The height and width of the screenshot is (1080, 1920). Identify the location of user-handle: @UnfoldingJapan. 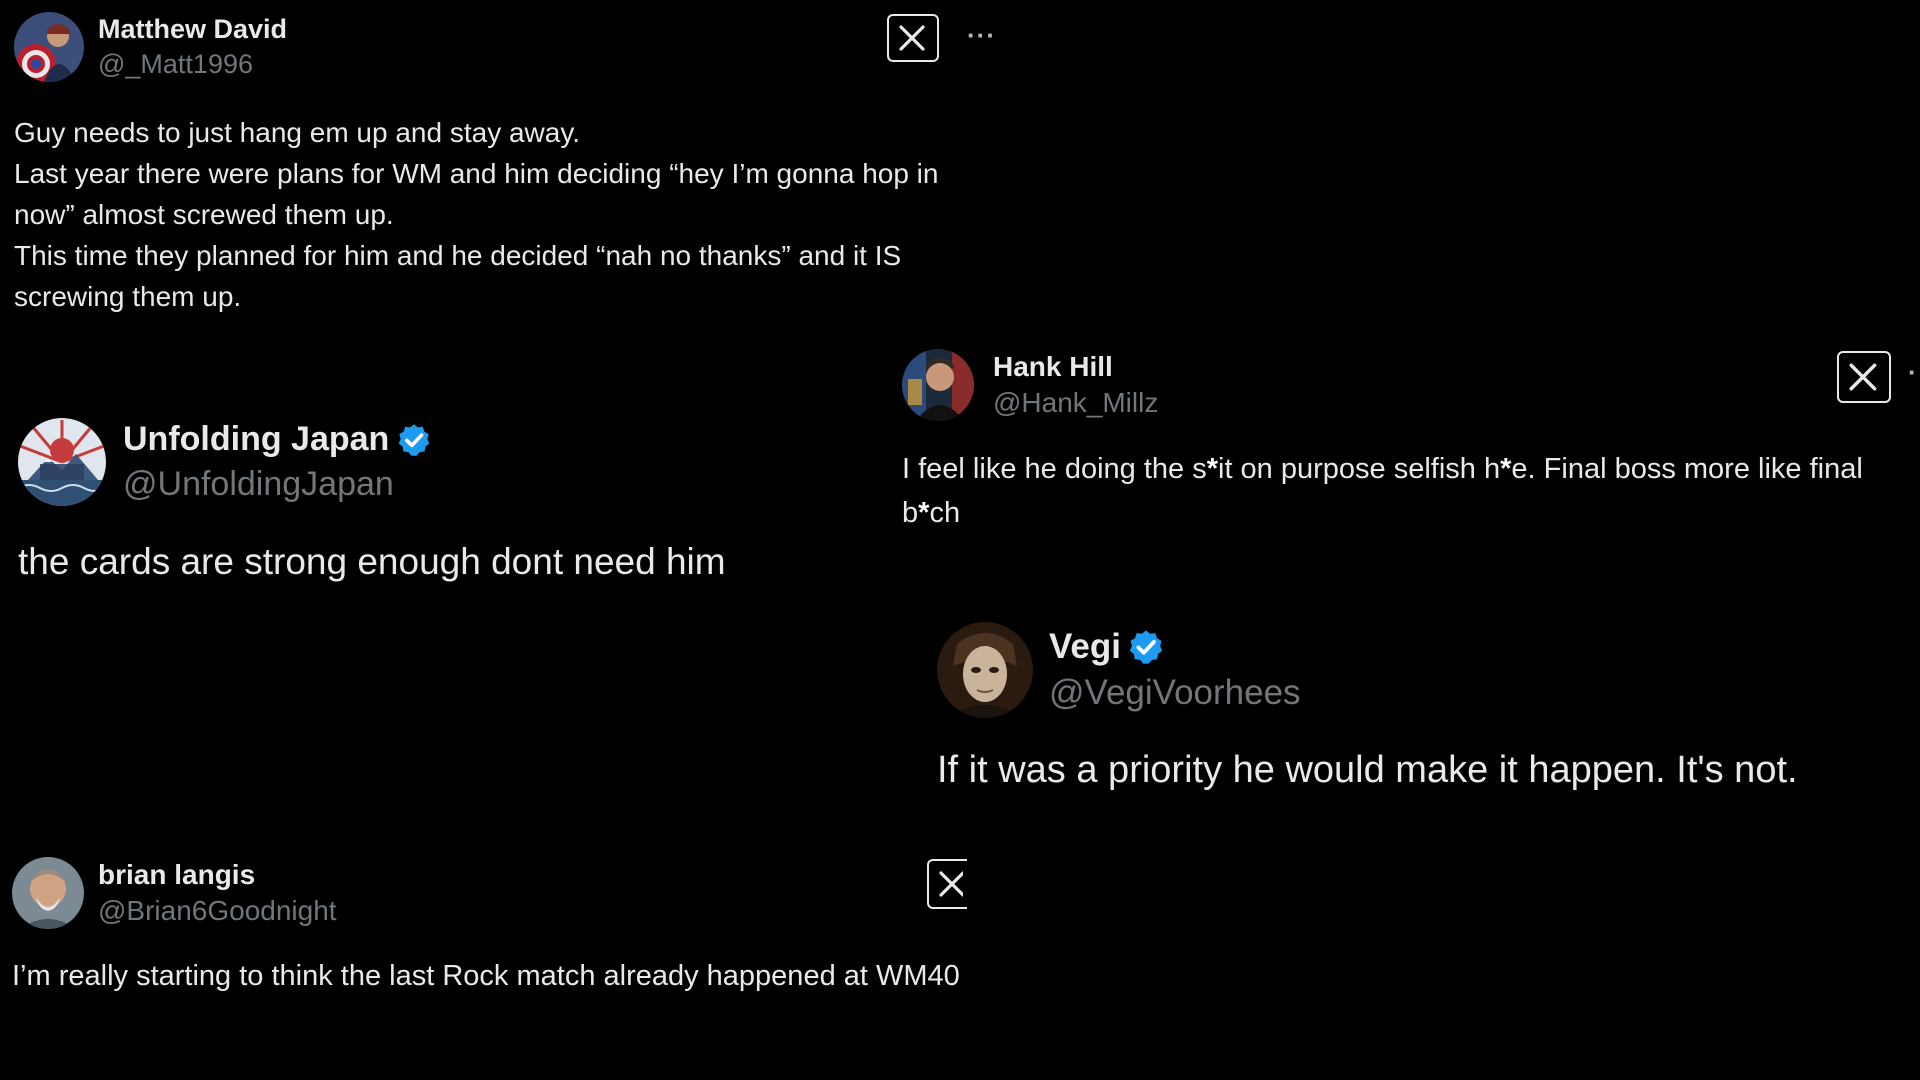
(277, 484).